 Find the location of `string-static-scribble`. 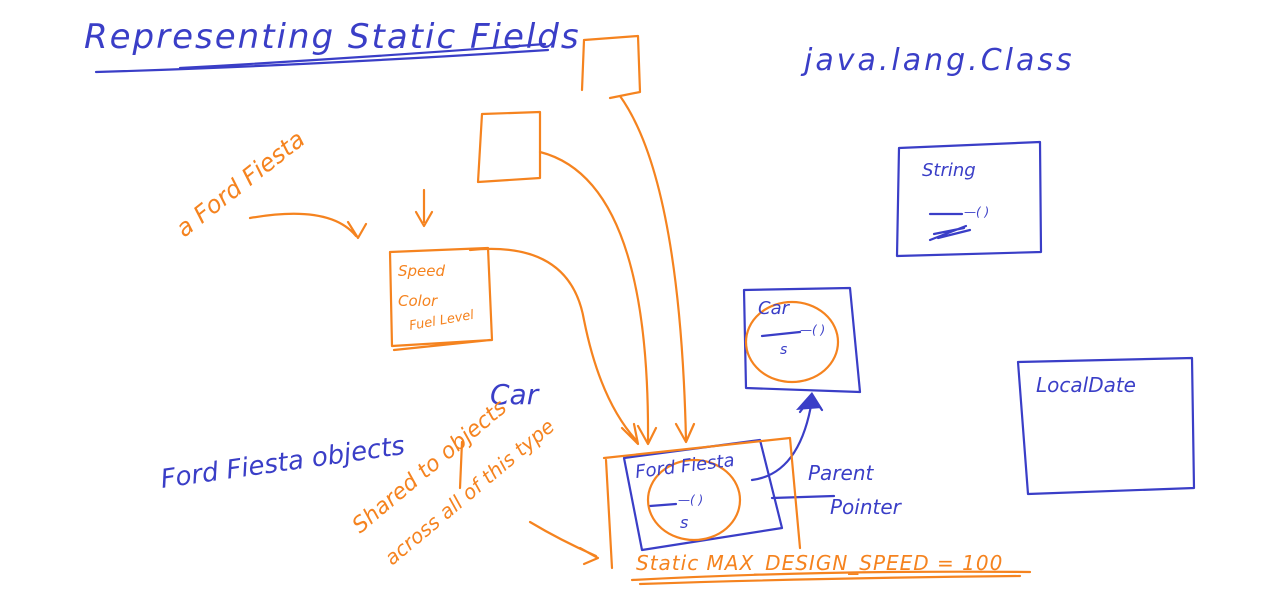

string-static-scribble is located at coordinates (950, 233).